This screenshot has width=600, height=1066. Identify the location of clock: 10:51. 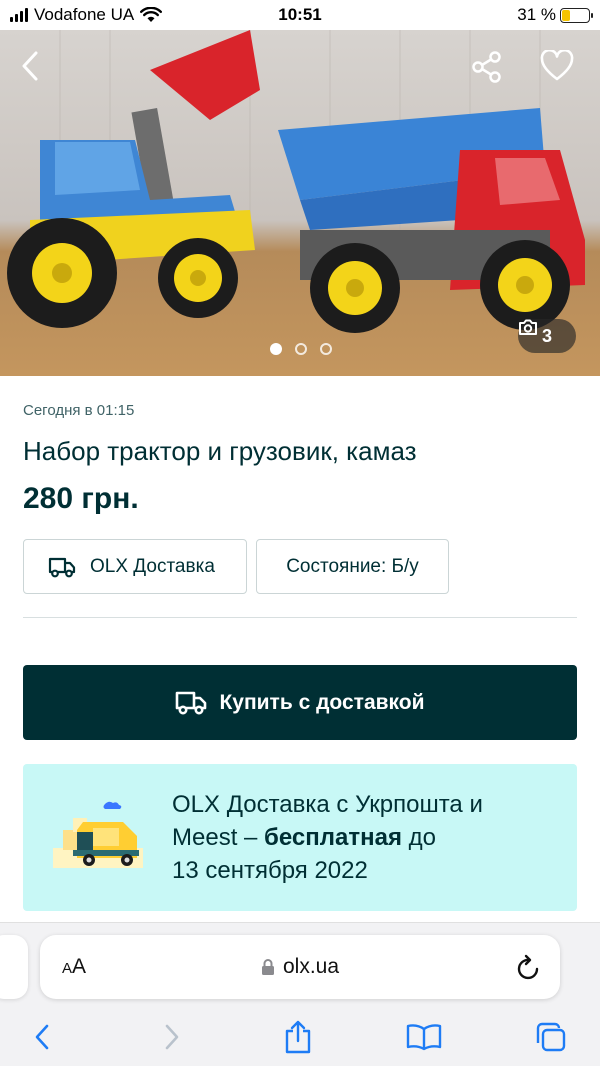
(300, 14).